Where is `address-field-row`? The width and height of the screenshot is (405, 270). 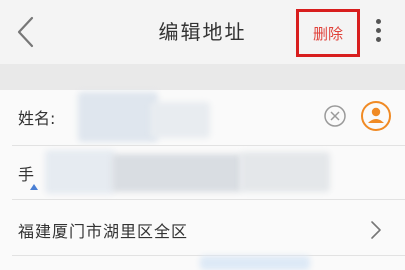 address-field-row is located at coordinates (202, 263).